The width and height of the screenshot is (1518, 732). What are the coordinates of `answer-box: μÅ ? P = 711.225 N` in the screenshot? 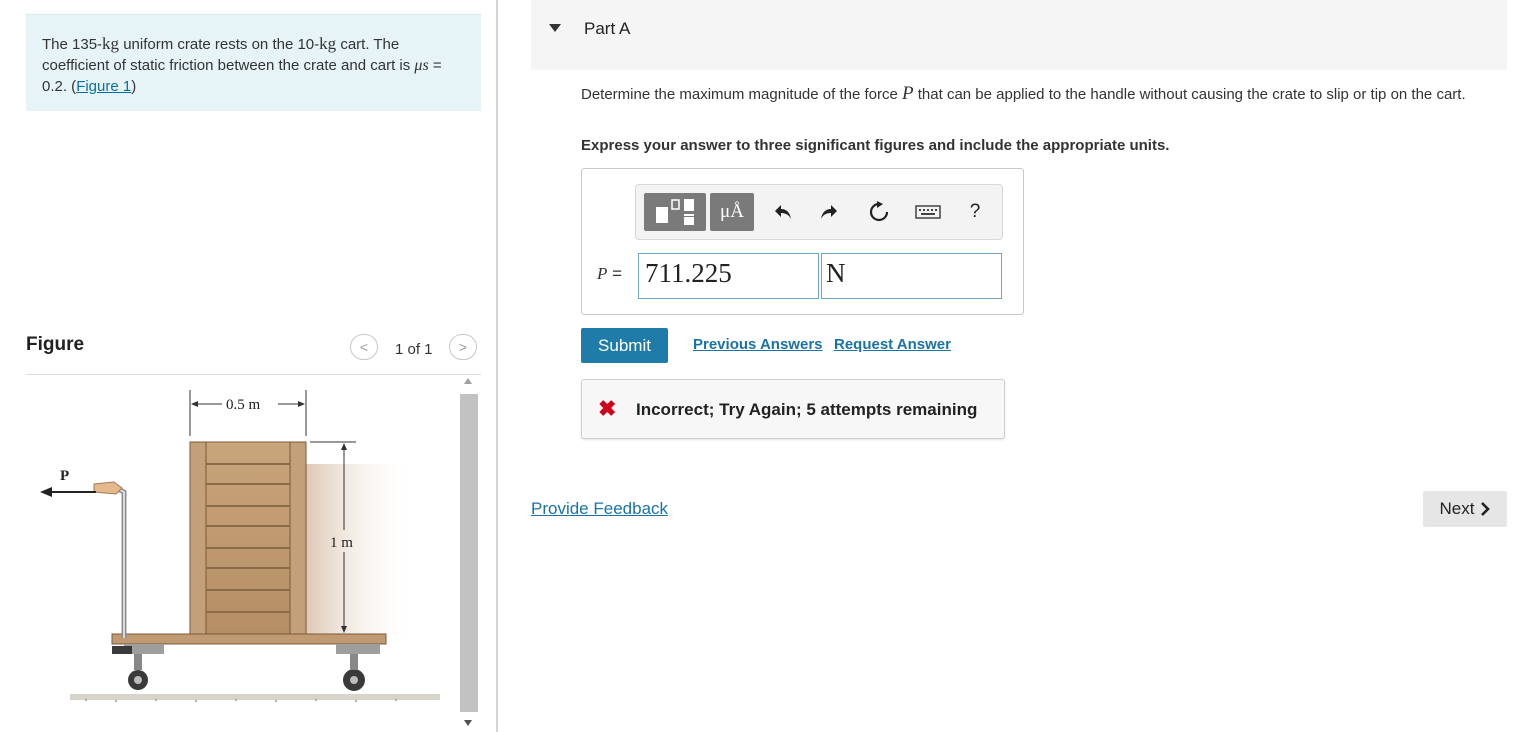 It's located at (802, 241).